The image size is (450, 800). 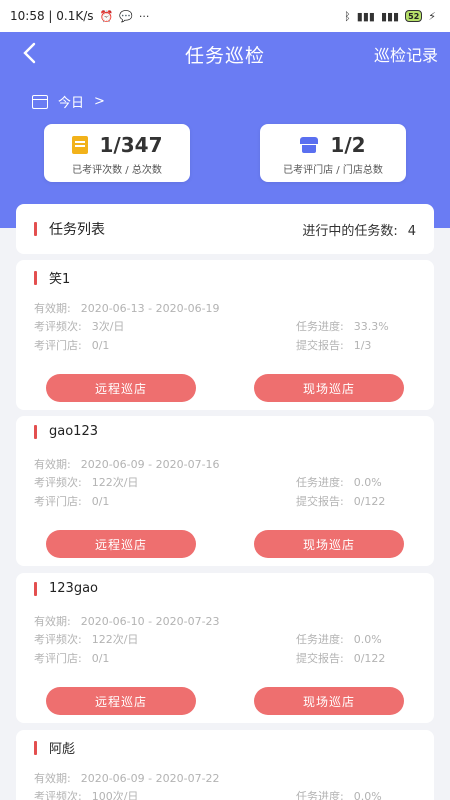 What do you see at coordinates (127, 778) in the screenshot?
I see `task-validity: 有效期: 2020-06-09 - 2020-07-22` at bounding box center [127, 778].